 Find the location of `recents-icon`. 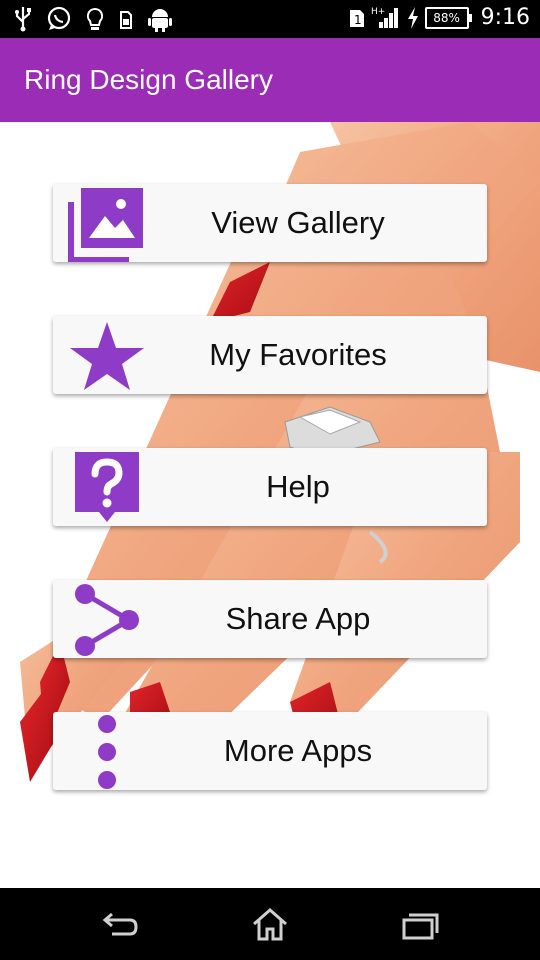

recents-icon is located at coordinates (420, 924).